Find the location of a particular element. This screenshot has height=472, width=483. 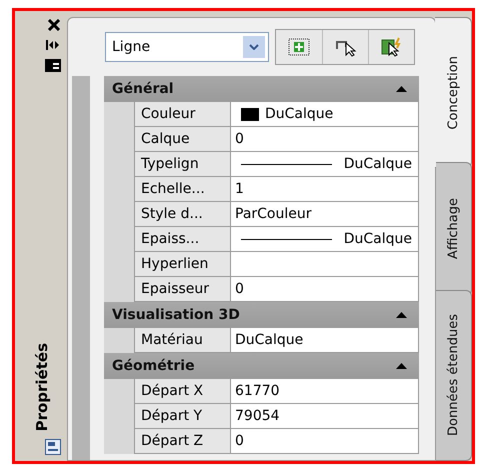

palette-title: Propriétés is located at coordinates (42, 386).